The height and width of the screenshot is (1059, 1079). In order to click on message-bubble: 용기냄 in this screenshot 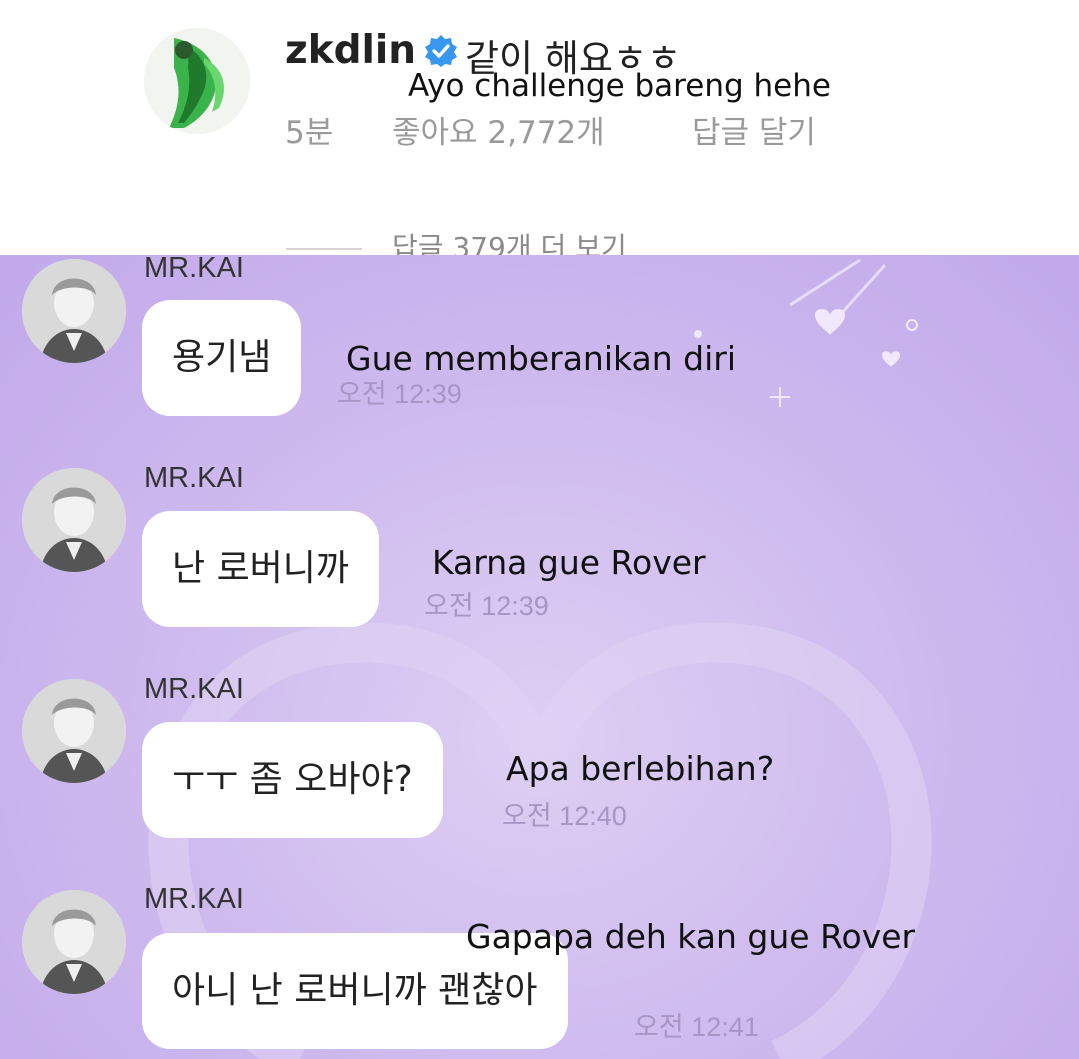, I will do `click(222, 358)`.